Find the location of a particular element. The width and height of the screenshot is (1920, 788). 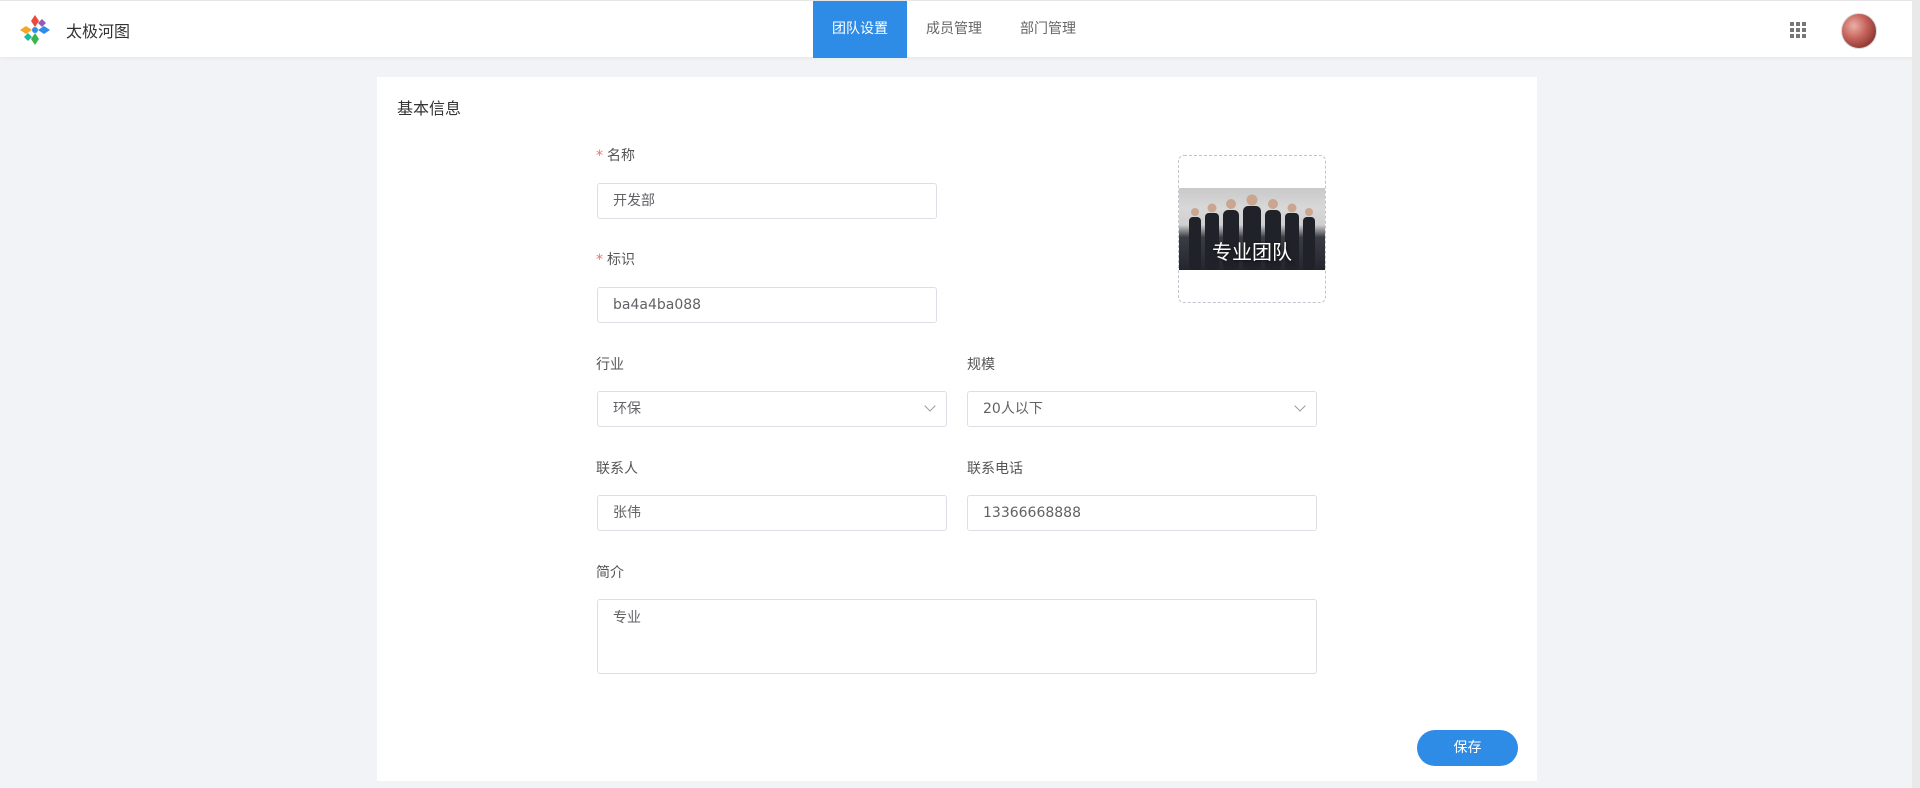

top-nav: 团队设置 成员管理 部门管理 is located at coordinates (954, 29).